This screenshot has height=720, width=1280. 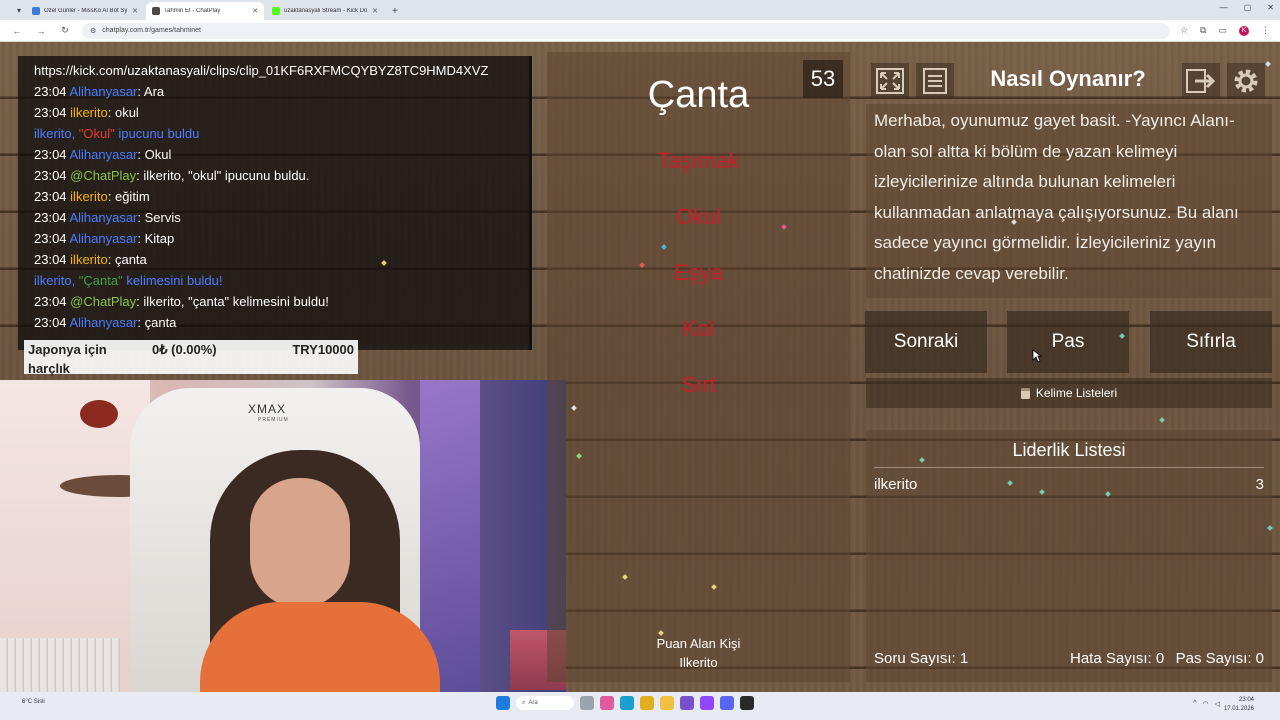 What do you see at coordinates (1076, 393) in the screenshot?
I see `word-lists-label: Kelime Listeleri` at bounding box center [1076, 393].